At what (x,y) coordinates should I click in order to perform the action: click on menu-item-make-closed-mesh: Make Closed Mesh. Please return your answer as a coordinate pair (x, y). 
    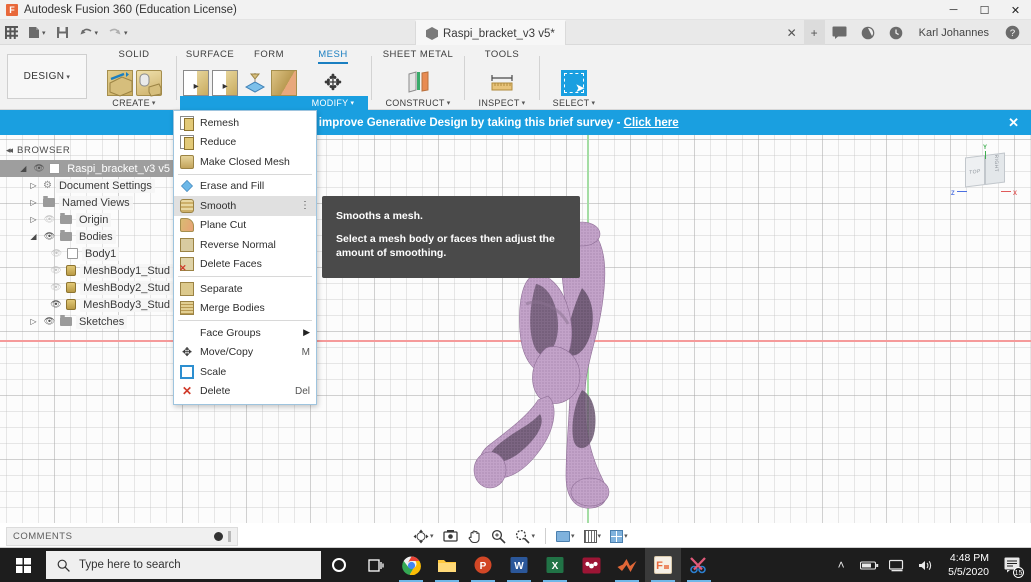
    Looking at the image, I should click on (245, 162).